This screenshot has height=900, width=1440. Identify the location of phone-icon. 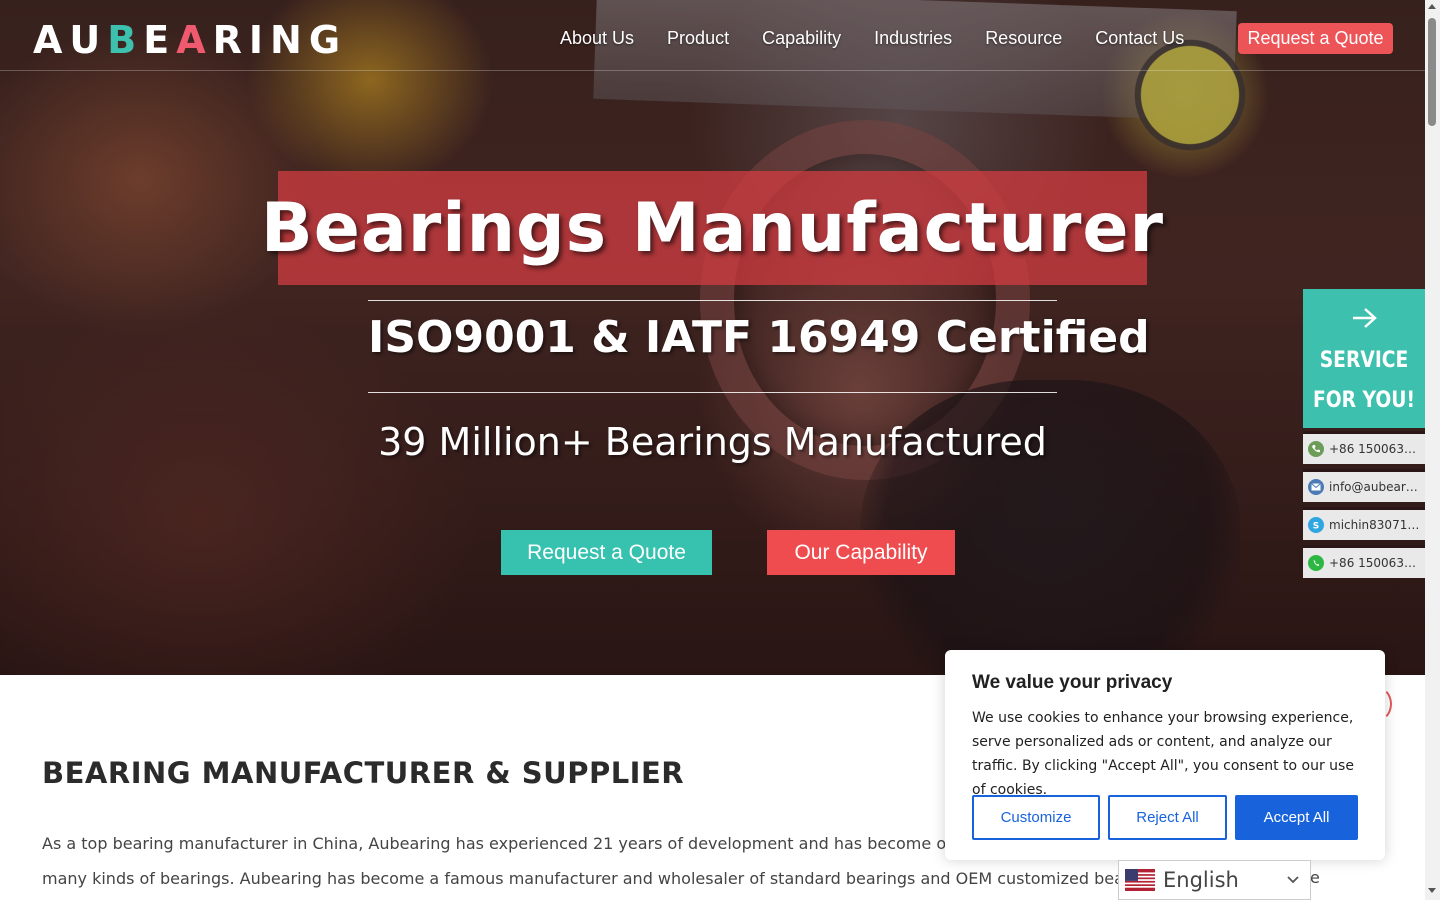
(1316, 449).